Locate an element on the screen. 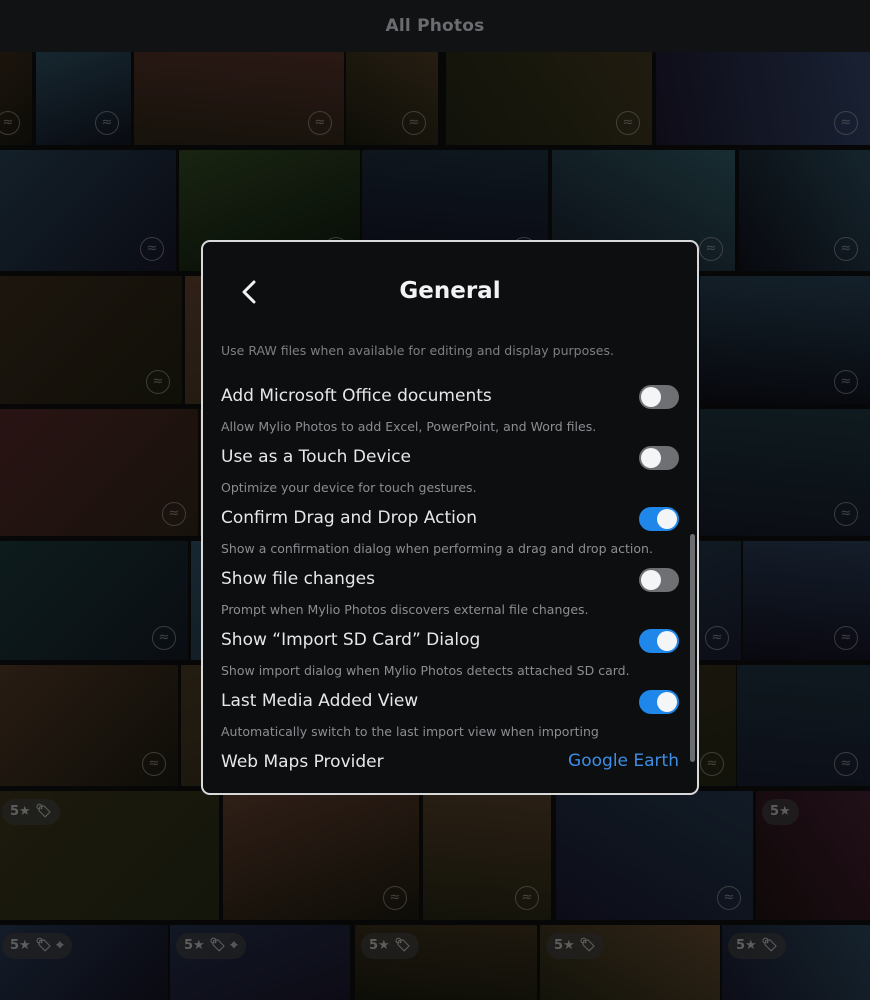  confirm-drag-drop-toggle is located at coordinates (659, 519).